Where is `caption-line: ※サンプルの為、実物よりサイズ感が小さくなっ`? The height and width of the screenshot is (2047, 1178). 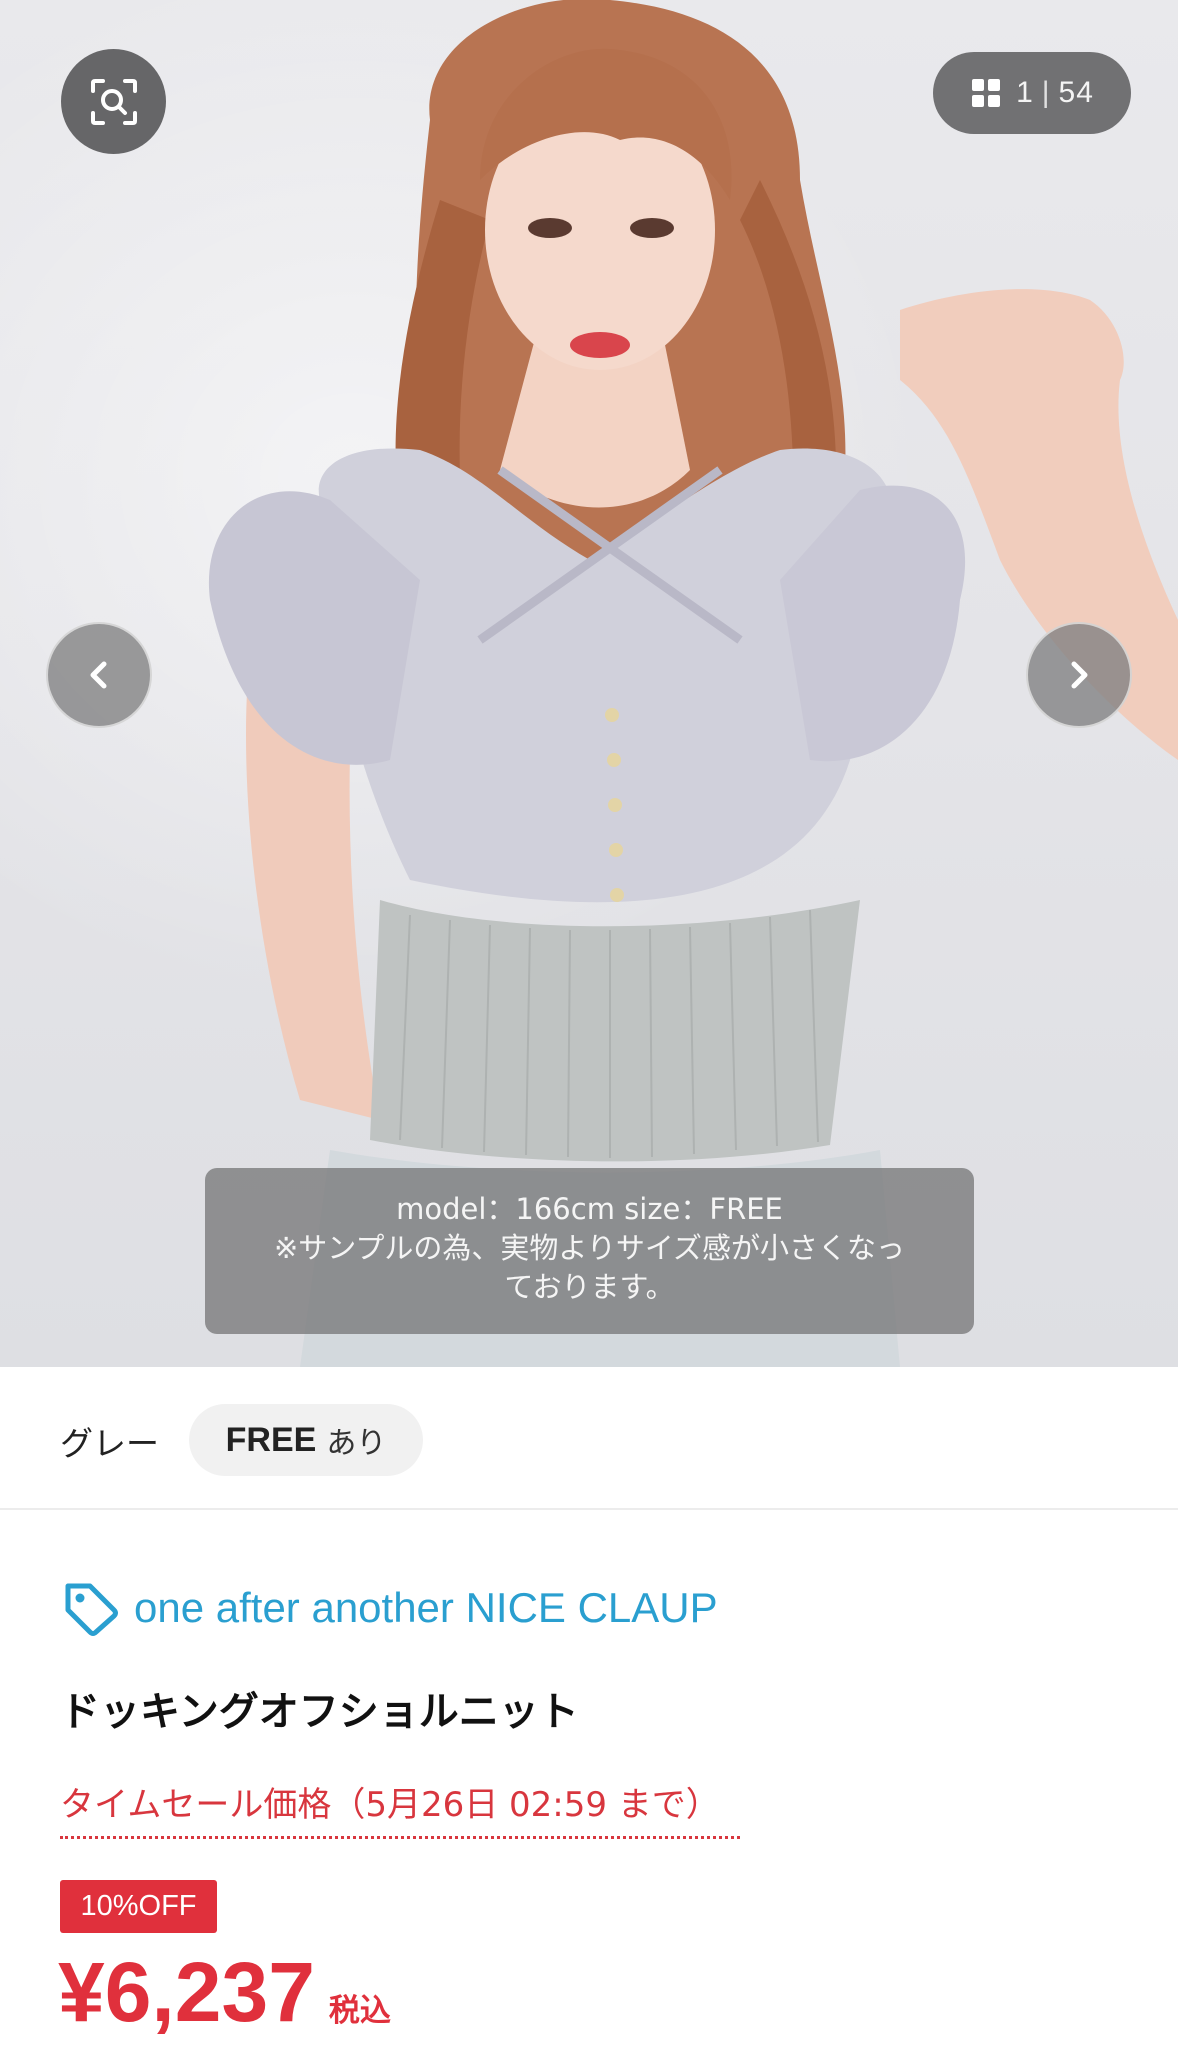 caption-line: ※サンプルの為、実物よりサイズ感が小さくなっ is located at coordinates (589, 1248).